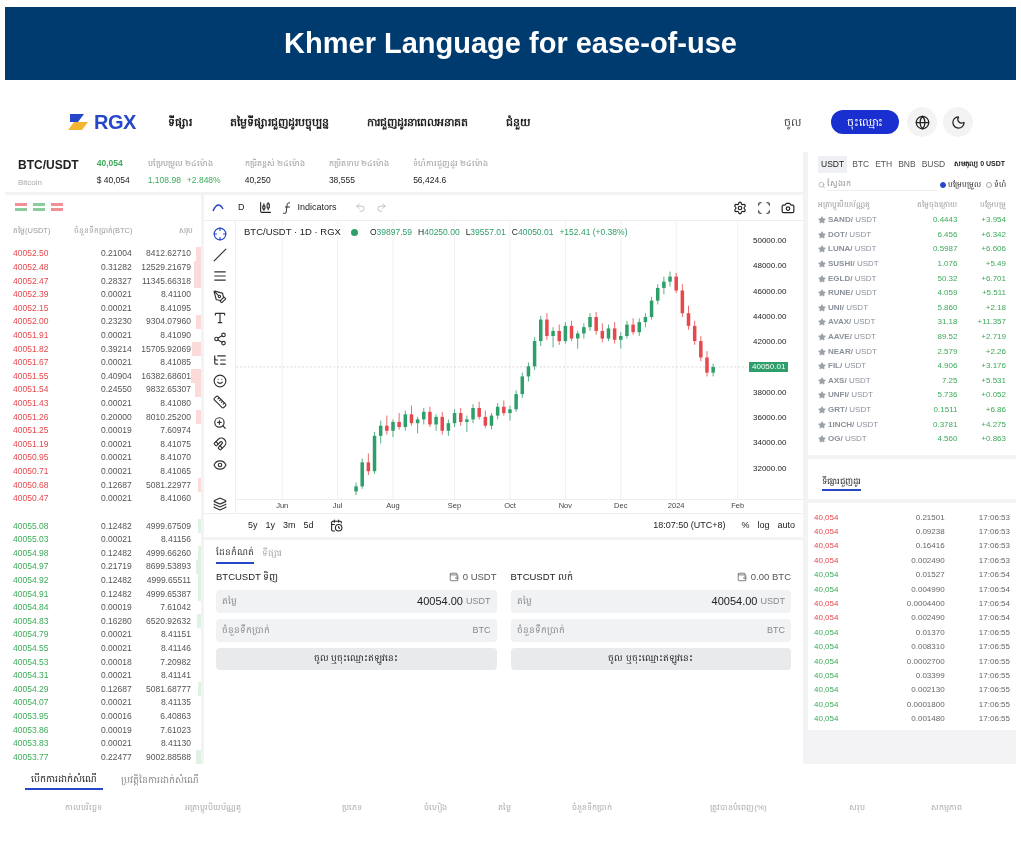 Image resolution: width=1021 pixels, height=850 pixels. I want to click on market-pair: UNI/ USDT, so click(848, 307).